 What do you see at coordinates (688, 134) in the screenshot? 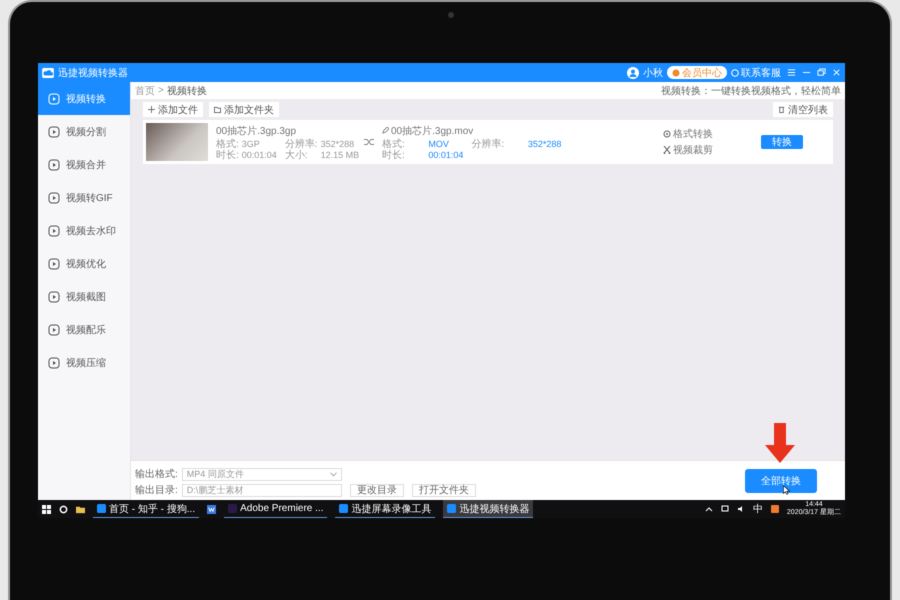
I see `format-convert-link: 格式转换` at bounding box center [688, 134].